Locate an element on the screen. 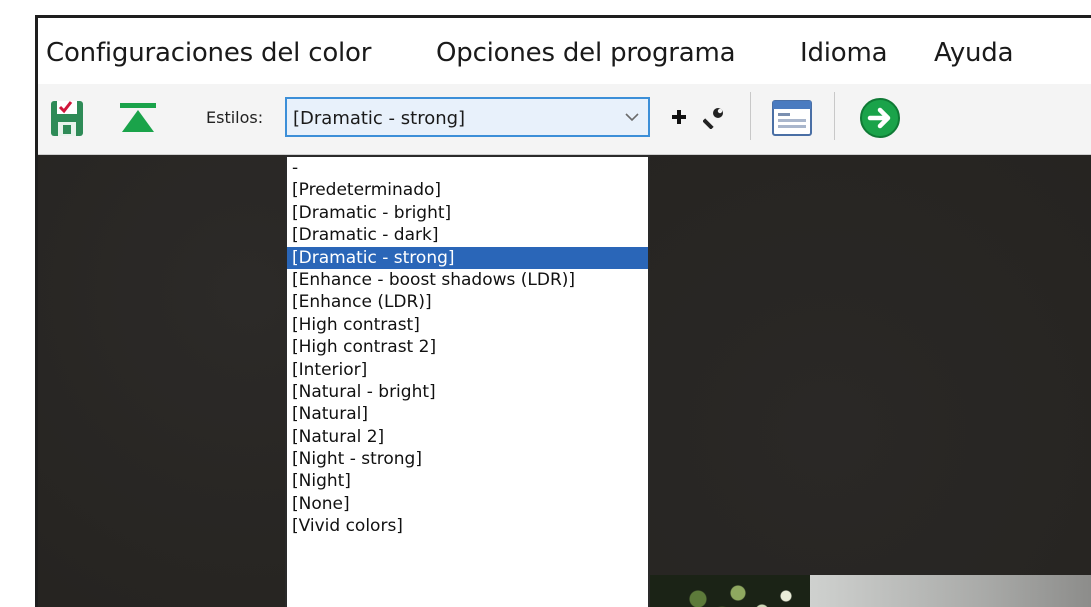 The width and height of the screenshot is (1091, 607). plus-icon is located at coordinates (679, 117).